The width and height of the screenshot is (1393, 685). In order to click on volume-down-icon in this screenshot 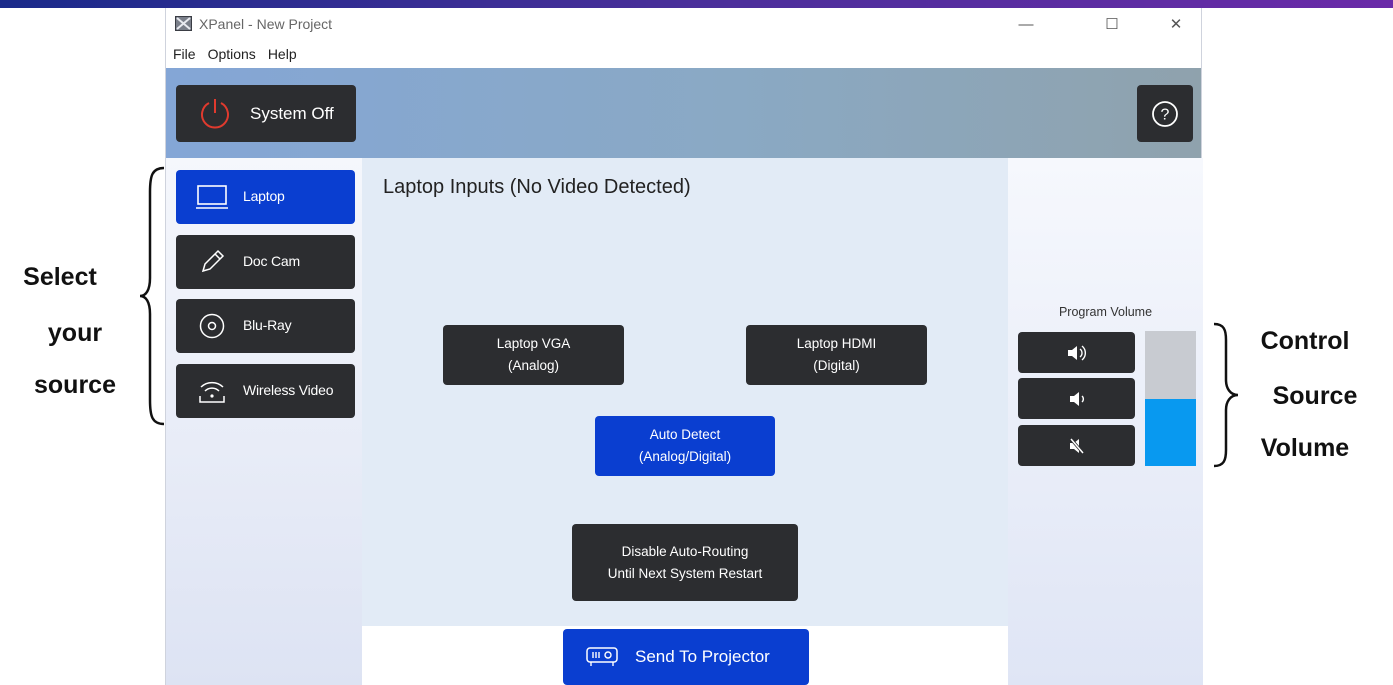, I will do `click(1076, 398)`.